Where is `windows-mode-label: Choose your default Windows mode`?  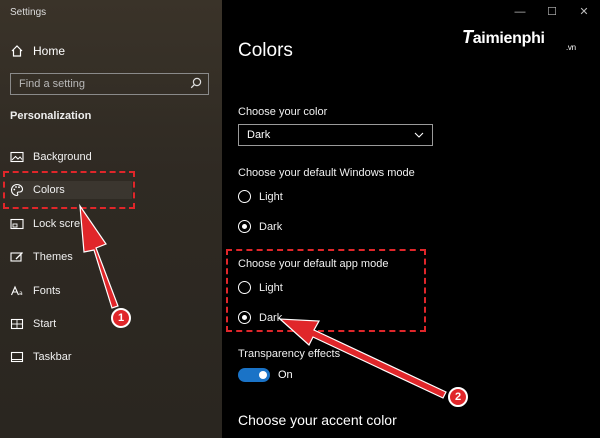
windows-mode-label: Choose your default Windows mode is located at coordinates (326, 173).